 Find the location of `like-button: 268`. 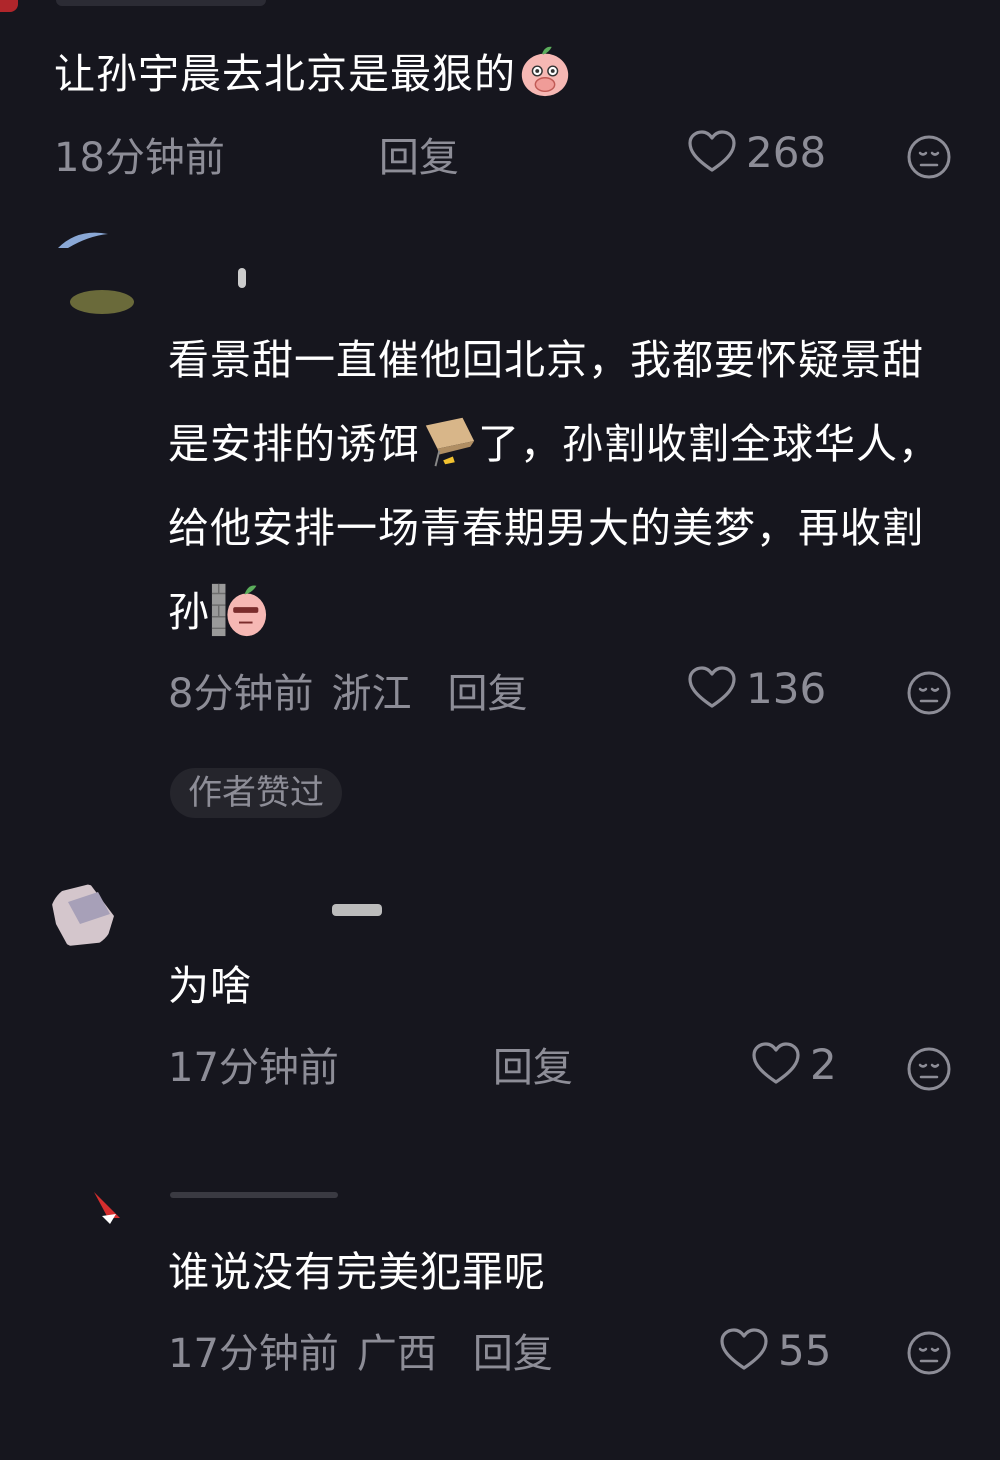

like-button: 268 is located at coordinates (757, 152).